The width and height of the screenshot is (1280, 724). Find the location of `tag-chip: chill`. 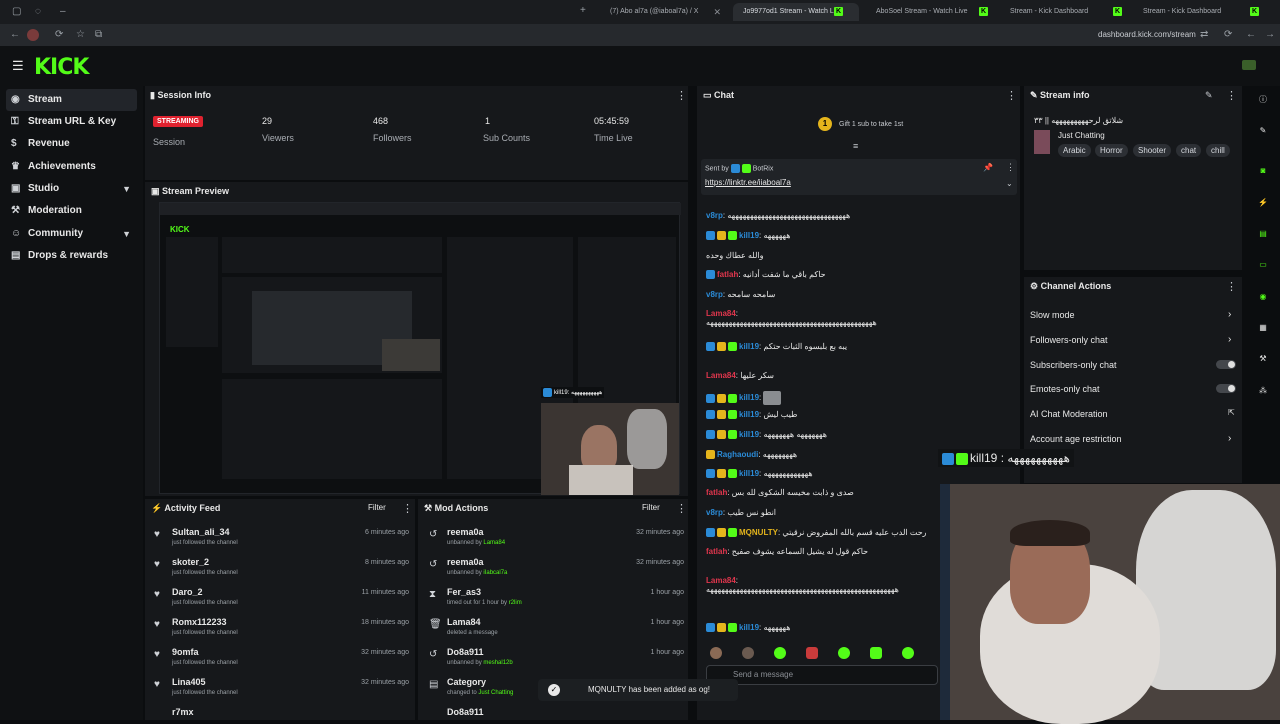

tag-chip: chill is located at coordinates (1218, 150).